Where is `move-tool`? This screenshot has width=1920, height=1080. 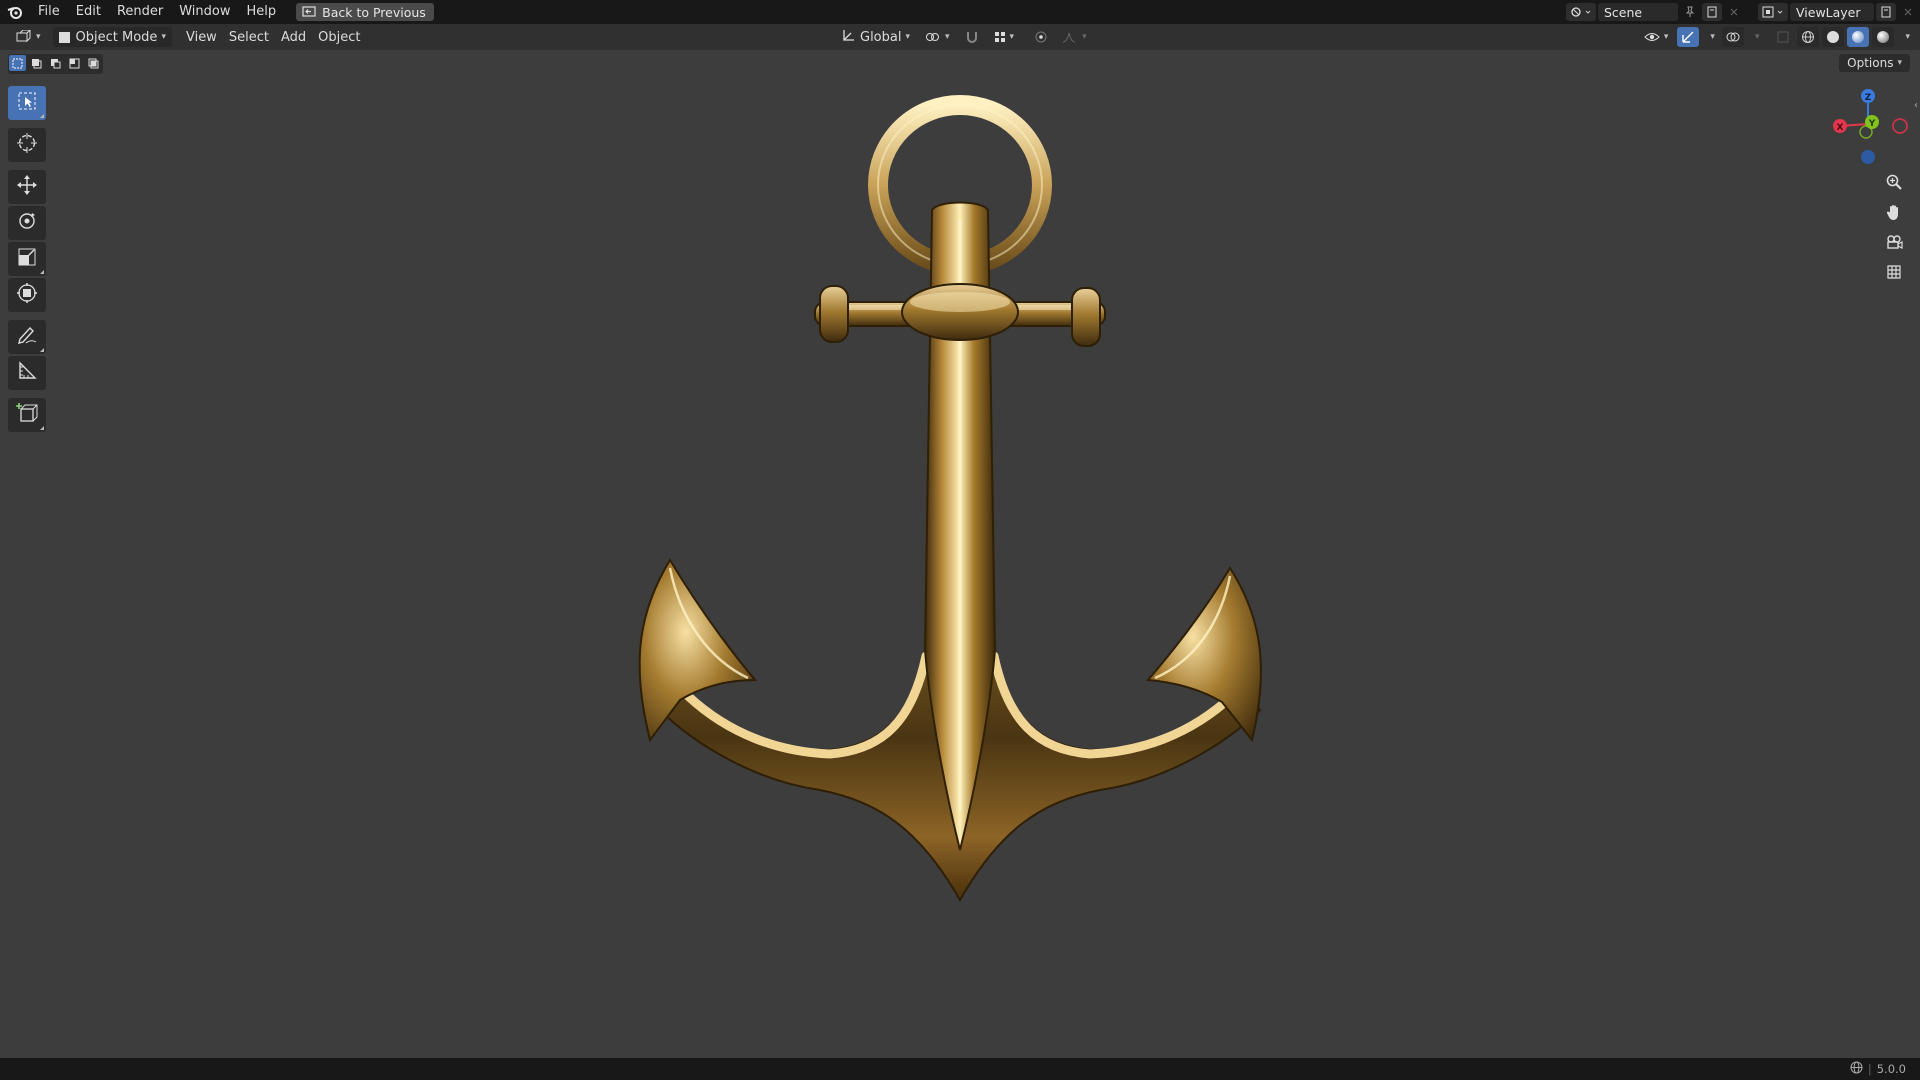 move-tool is located at coordinates (27, 187).